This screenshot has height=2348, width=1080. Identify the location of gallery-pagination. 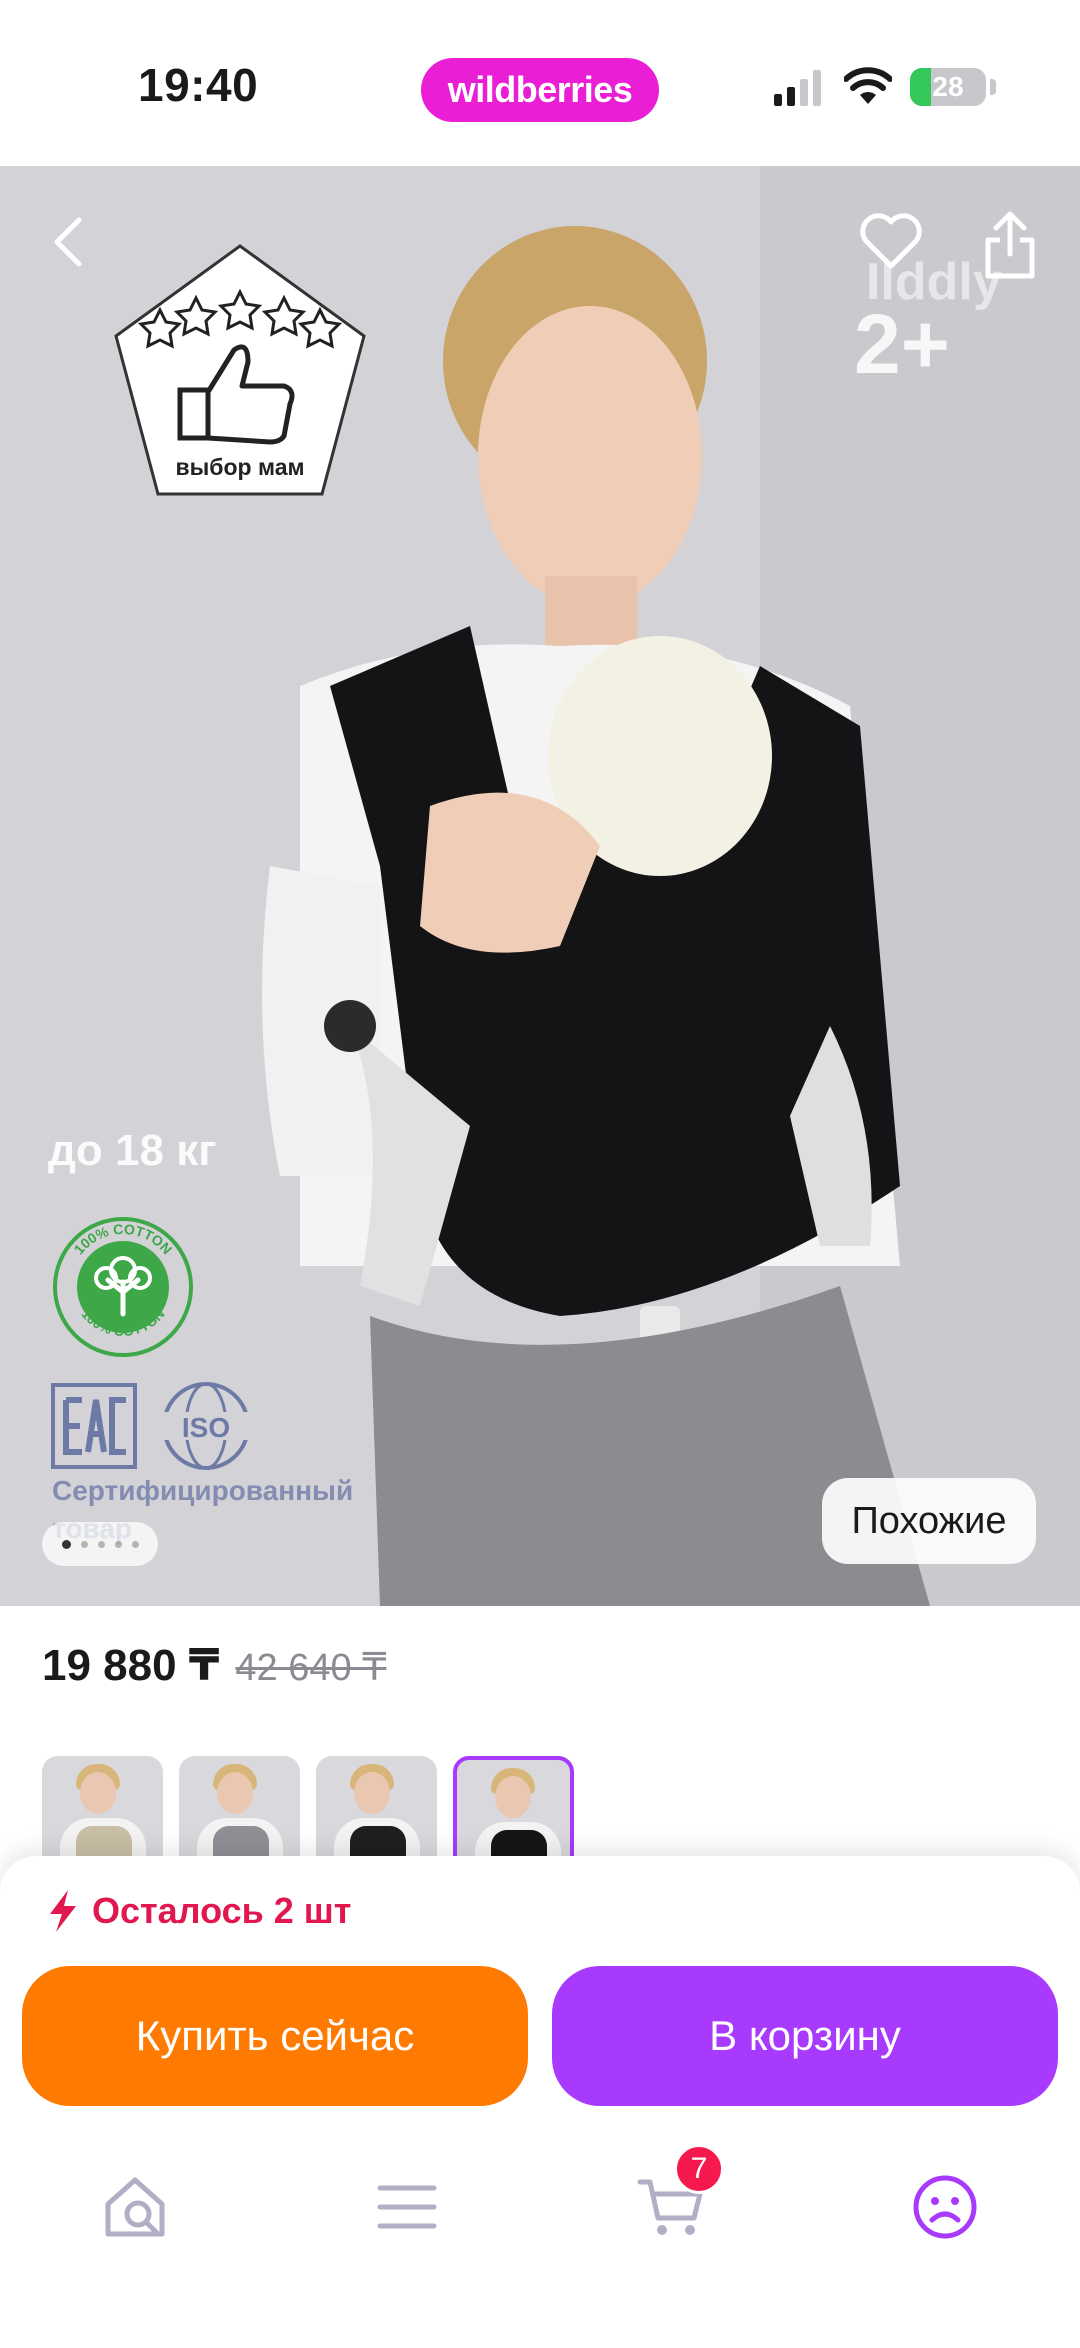
(100, 1544).